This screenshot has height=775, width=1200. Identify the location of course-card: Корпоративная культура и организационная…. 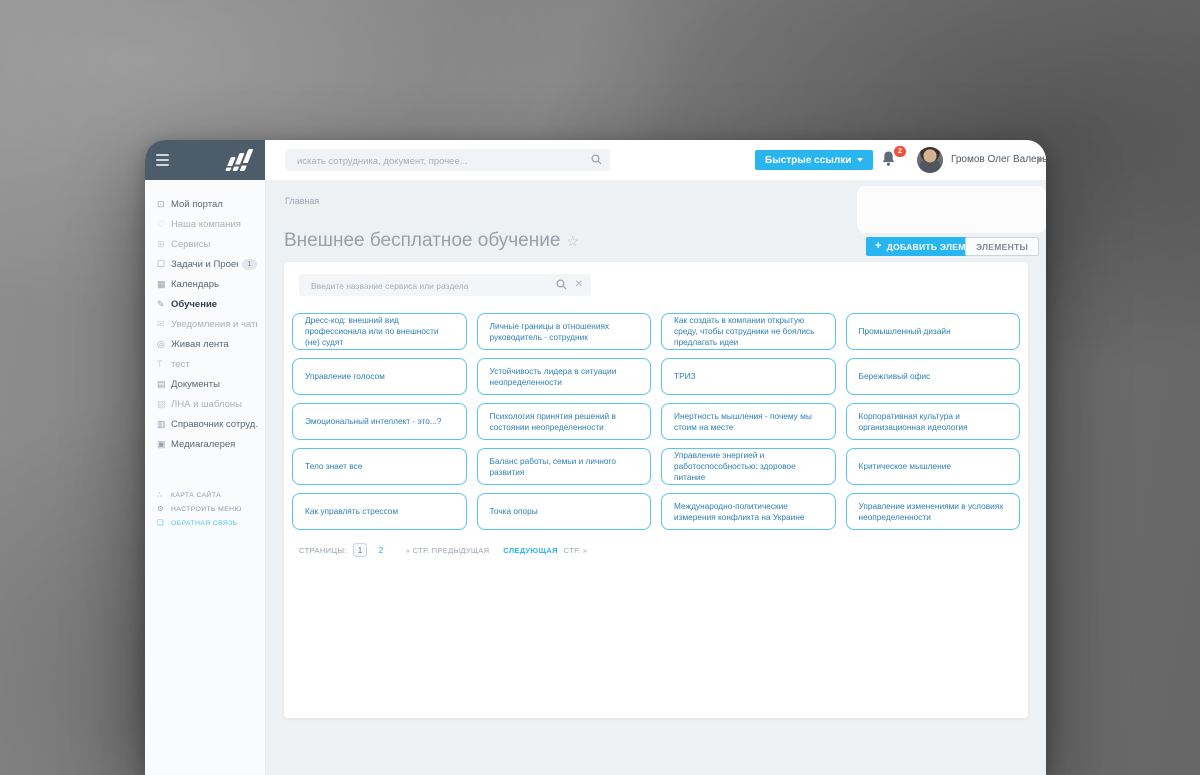
(932, 421).